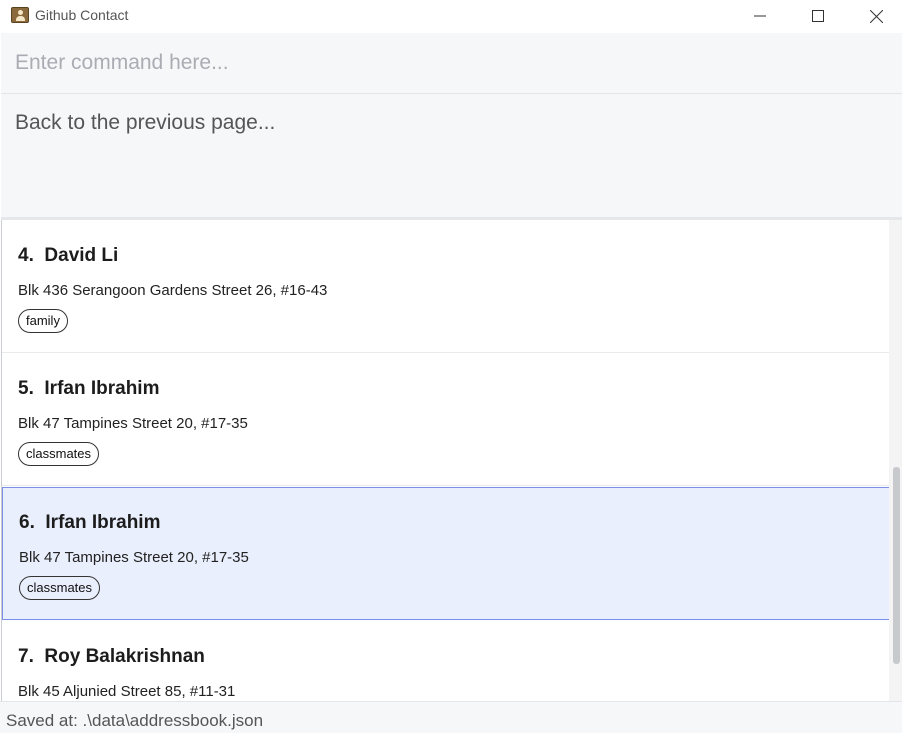 This screenshot has height=733, width=902. I want to click on scrollbar-thumb, so click(896, 565).